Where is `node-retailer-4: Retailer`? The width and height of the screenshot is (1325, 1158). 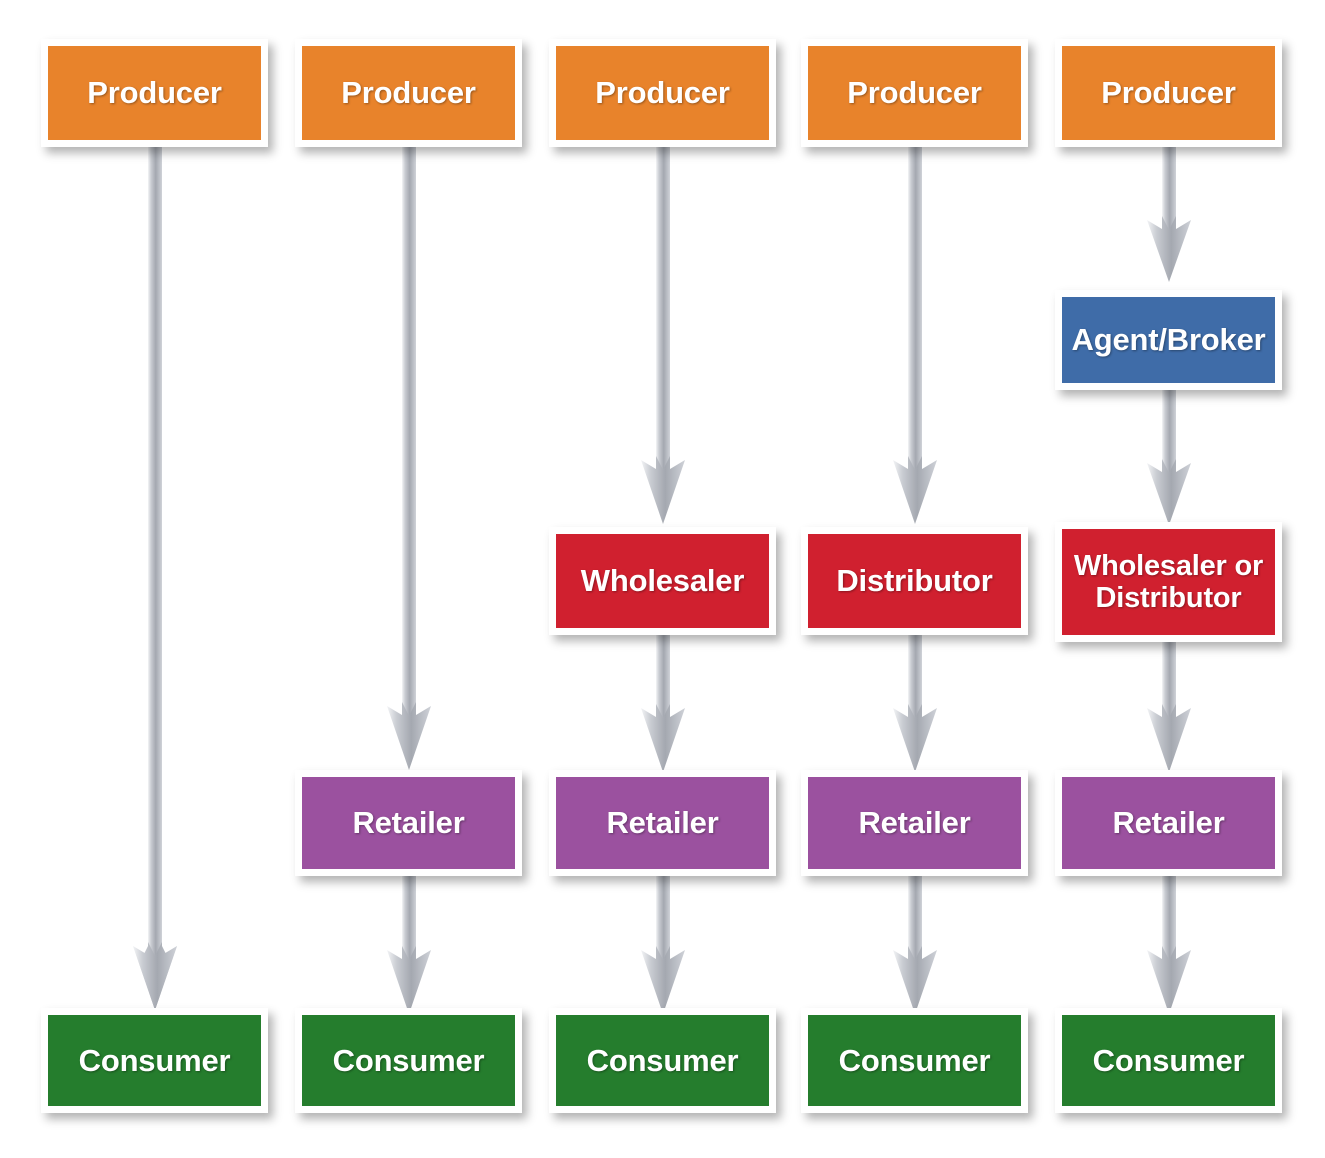 node-retailer-4: Retailer is located at coordinates (914, 823).